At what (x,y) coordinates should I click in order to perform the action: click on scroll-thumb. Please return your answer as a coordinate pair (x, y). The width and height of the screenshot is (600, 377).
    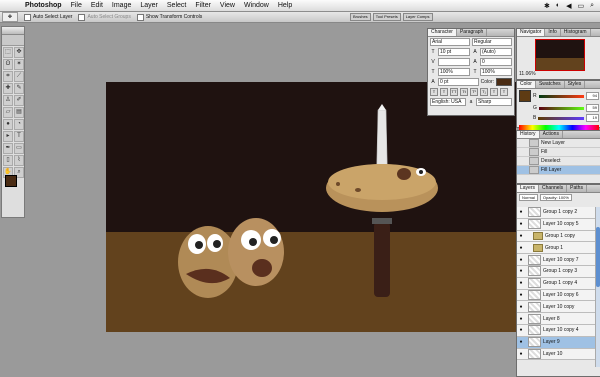
    Looking at the image, I should click on (598, 257).